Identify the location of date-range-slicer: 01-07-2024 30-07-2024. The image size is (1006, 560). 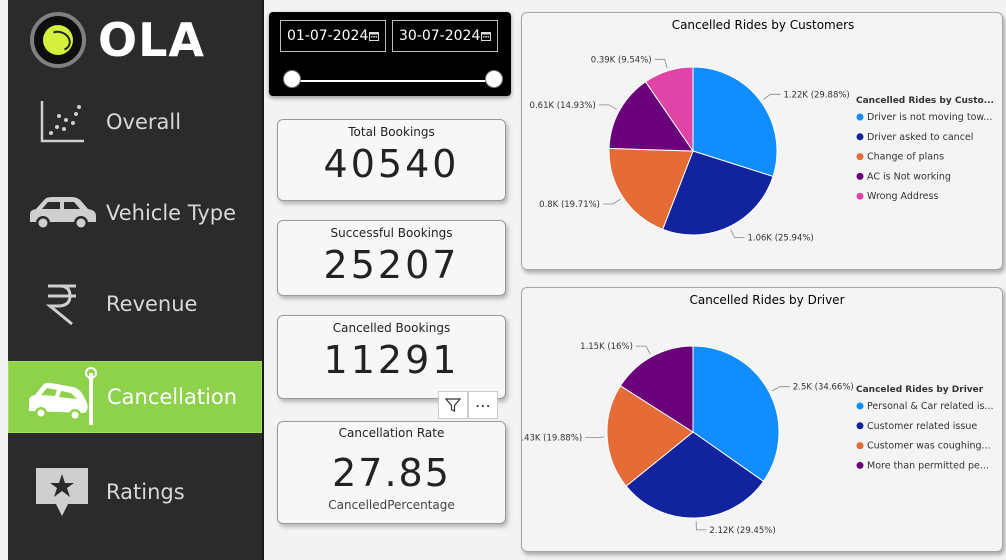
(390, 54).